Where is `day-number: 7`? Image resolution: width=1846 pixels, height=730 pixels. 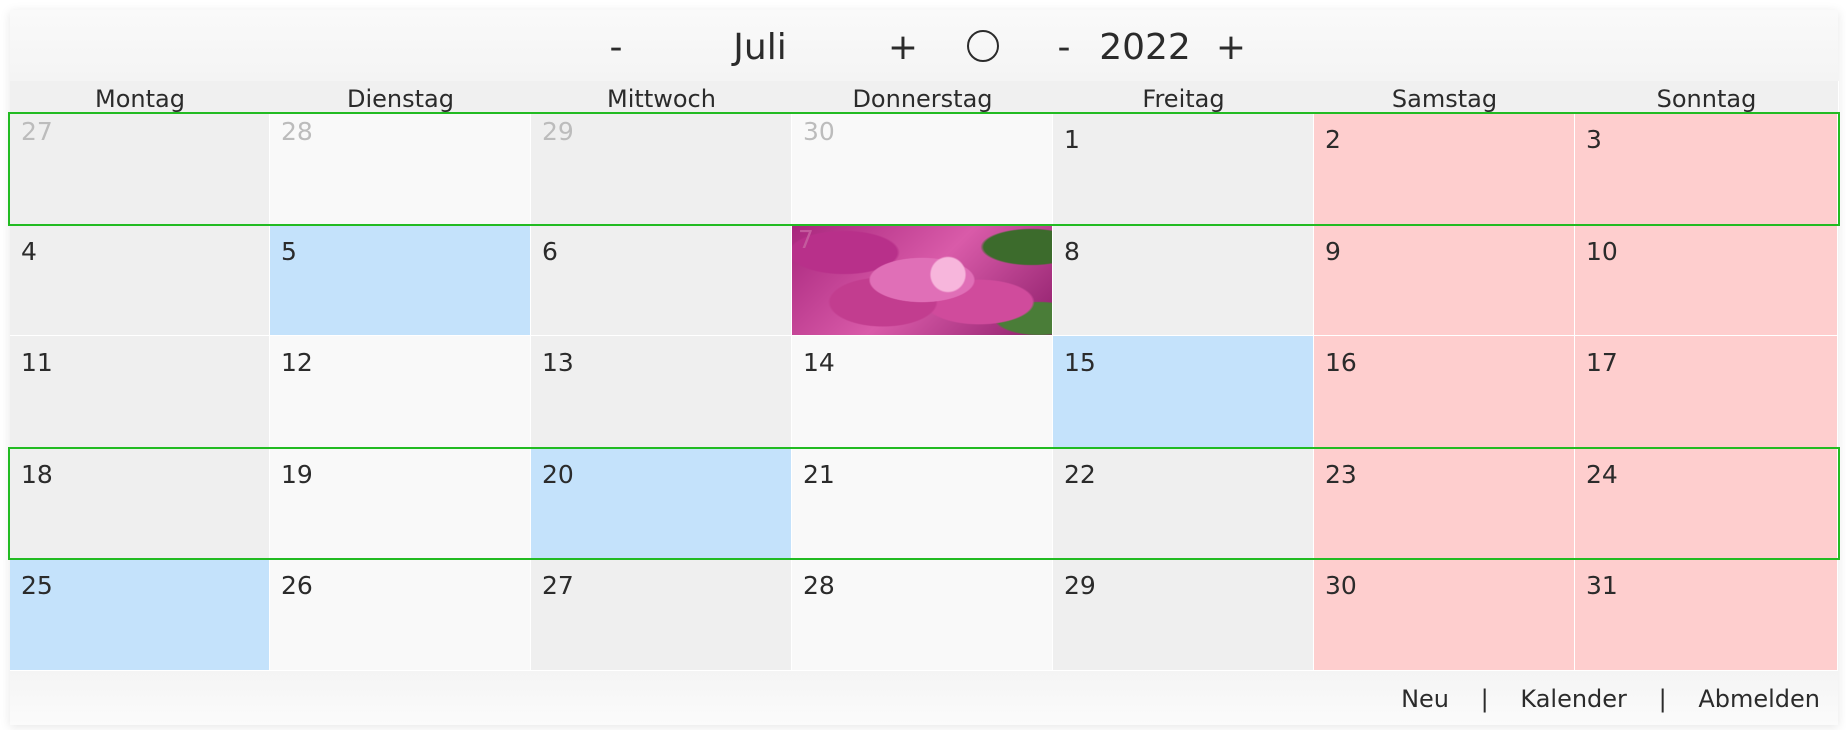 day-number: 7 is located at coordinates (806, 239).